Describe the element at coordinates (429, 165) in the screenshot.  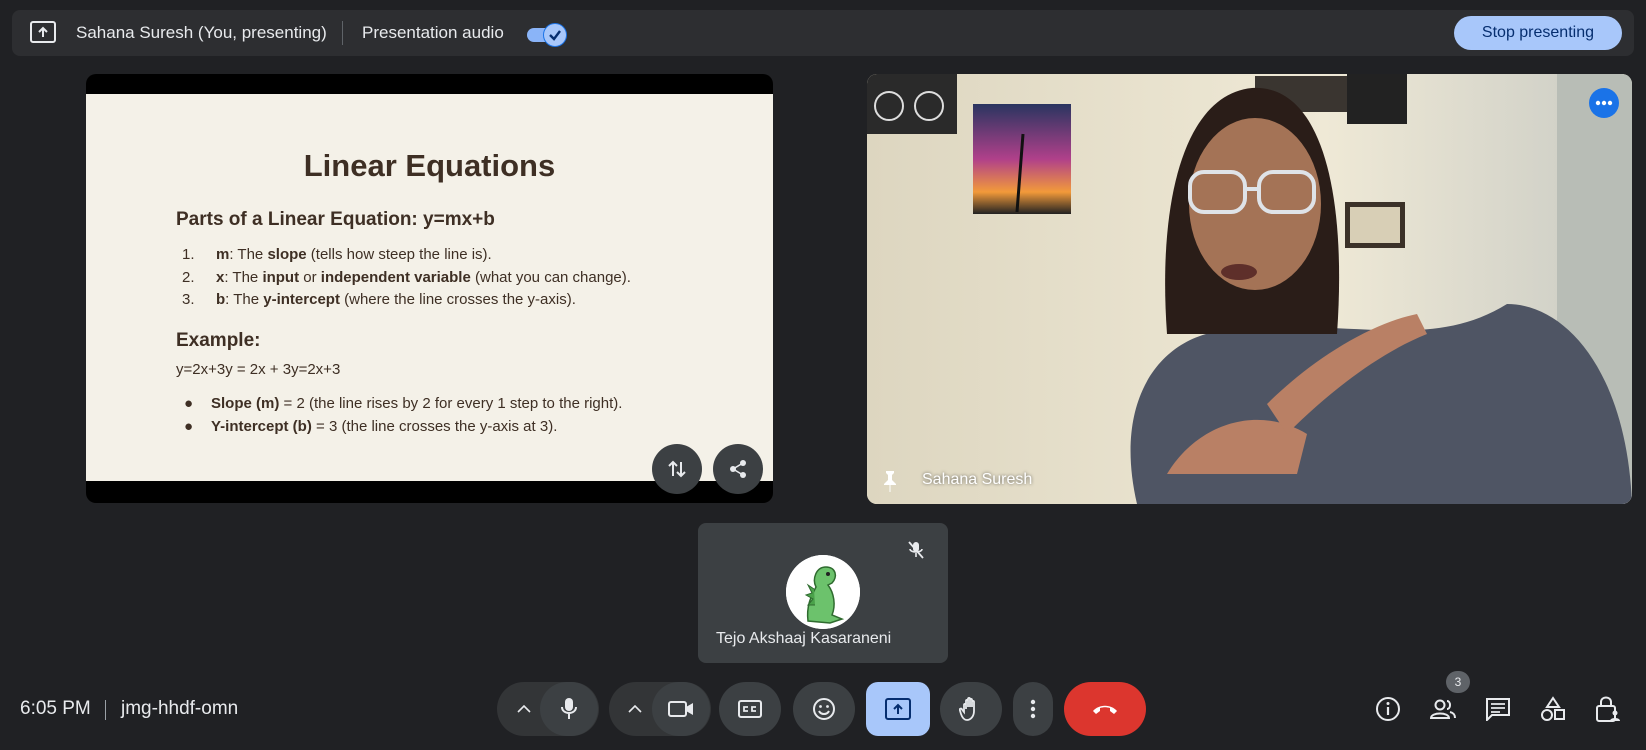
I see `slide-title: Linear Equations` at that location.